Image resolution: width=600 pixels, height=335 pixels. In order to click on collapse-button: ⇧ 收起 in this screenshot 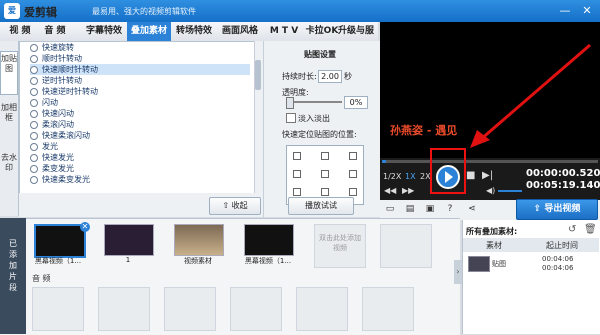, I will do `click(235, 206)`.